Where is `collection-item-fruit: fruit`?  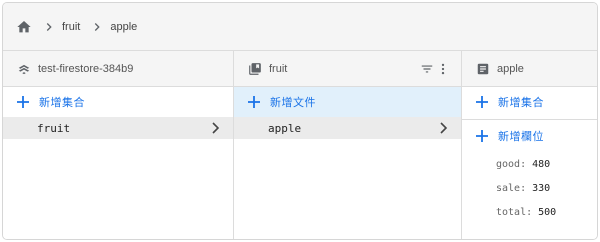 collection-item-fruit: fruit is located at coordinates (118, 128).